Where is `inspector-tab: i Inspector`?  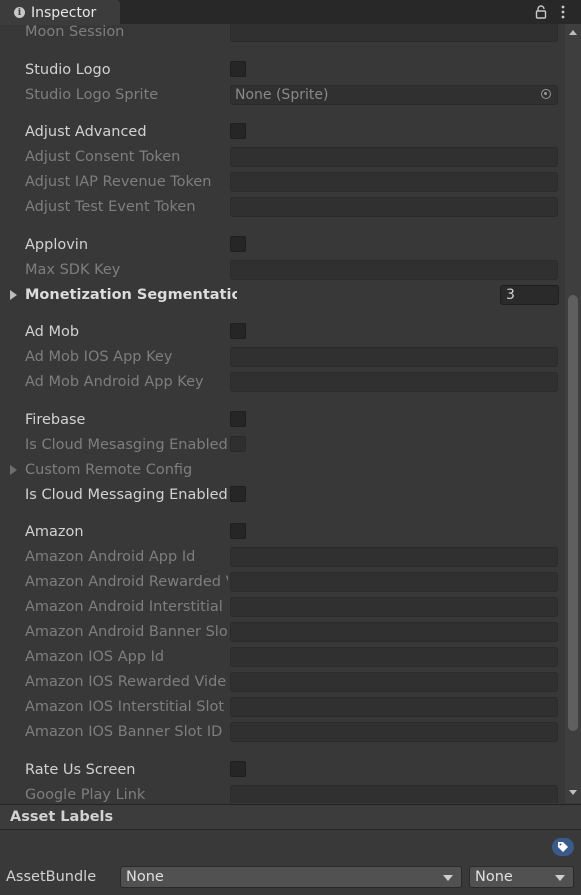
inspector-tab: i Inspector is located at coordinates (60, 12).